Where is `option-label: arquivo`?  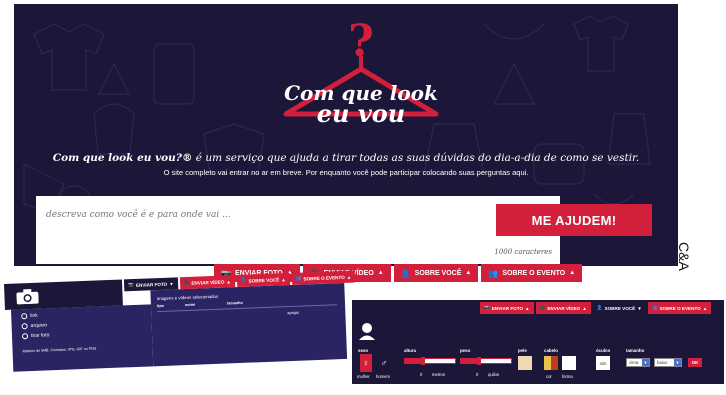 option-label: arquivo is located at coordinates (39, 326).